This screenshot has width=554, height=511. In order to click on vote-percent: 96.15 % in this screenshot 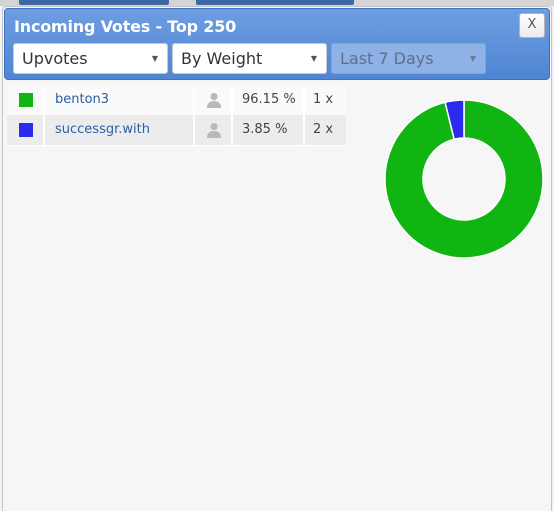, I will do `click(269, 100)`.